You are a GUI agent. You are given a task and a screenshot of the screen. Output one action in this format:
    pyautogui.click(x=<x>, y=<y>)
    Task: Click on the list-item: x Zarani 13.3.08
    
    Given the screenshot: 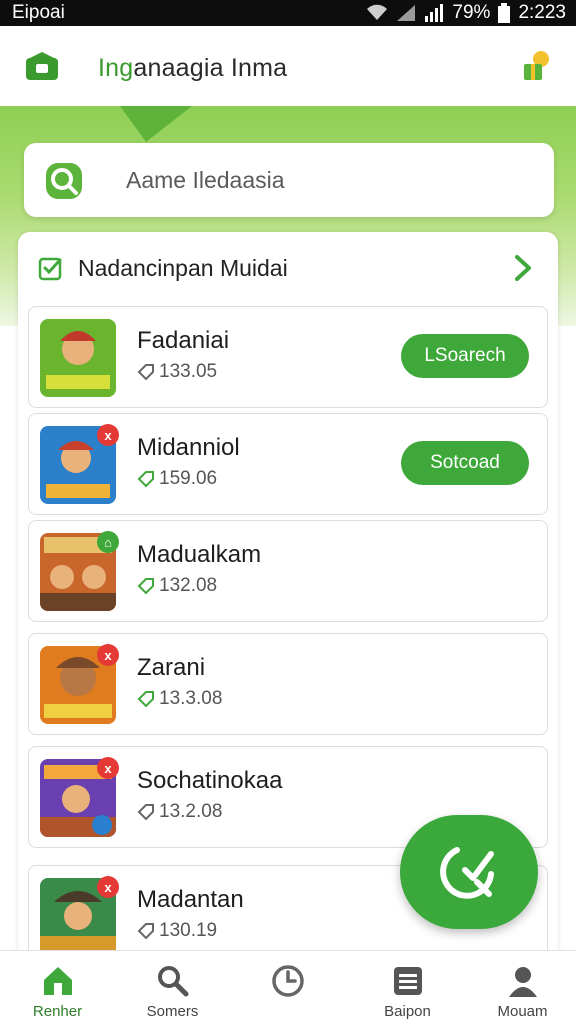 What is the action you would take?
    pyautogui.click(x=288, y=684)
    